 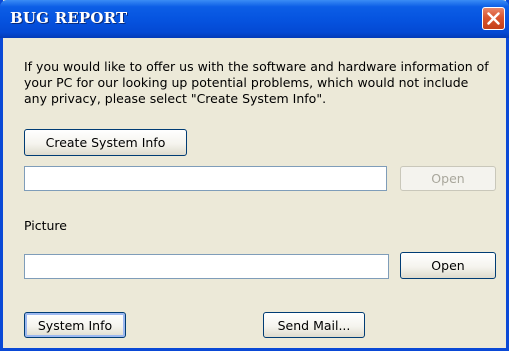 I want to click on title-bar: BUG REPORT, so click(x=254, y=19).